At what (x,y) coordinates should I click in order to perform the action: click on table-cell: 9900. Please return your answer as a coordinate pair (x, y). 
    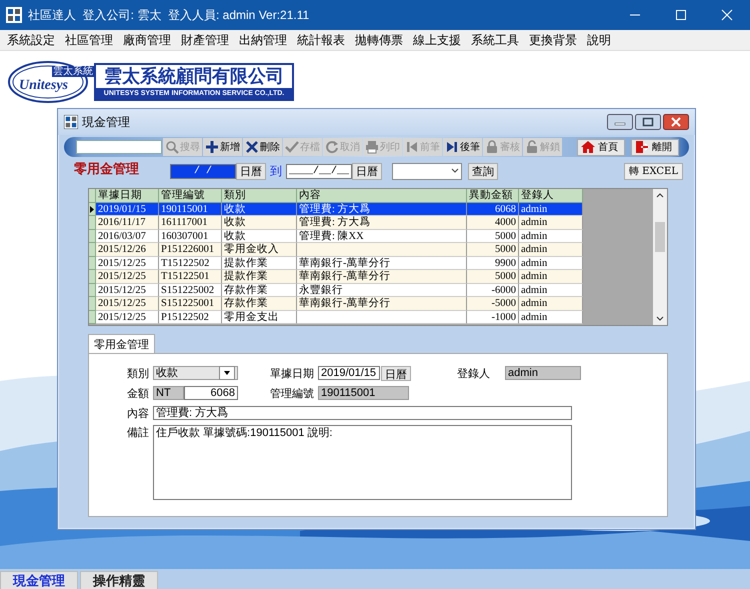
    Looking at the image, I should click on (493, 263).